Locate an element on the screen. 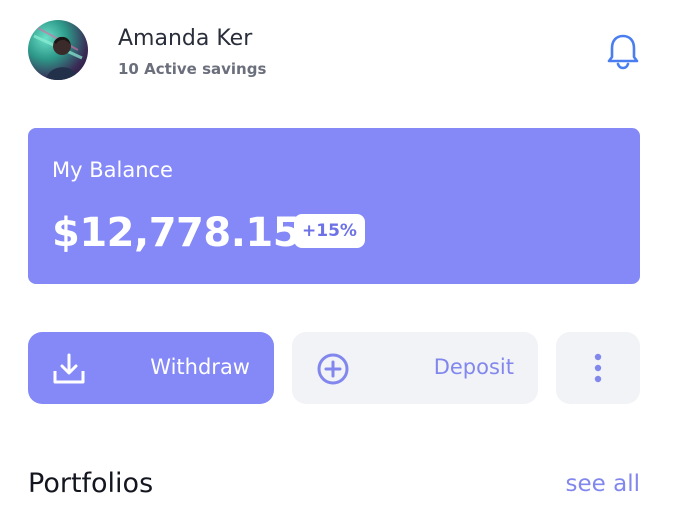 The image size is (678, 519). avatar is located at coordinates (58, 50).